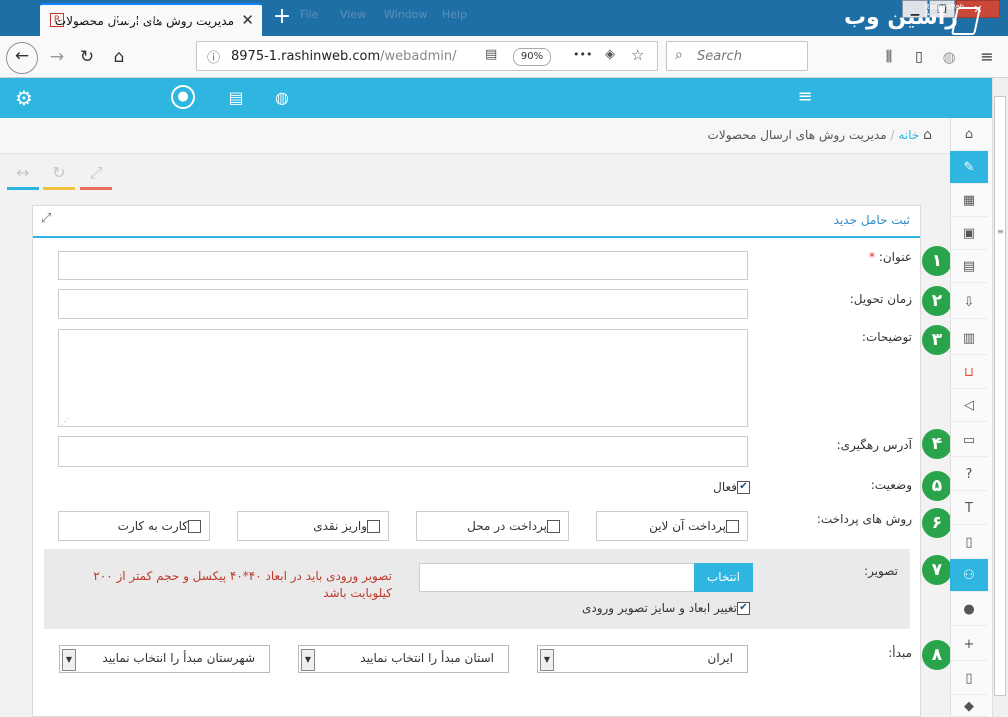  Describe the element at coordinates (476, 222) in the screenshot. I see `panel-header: ⤢ ثبت حامل جدید` at that location.